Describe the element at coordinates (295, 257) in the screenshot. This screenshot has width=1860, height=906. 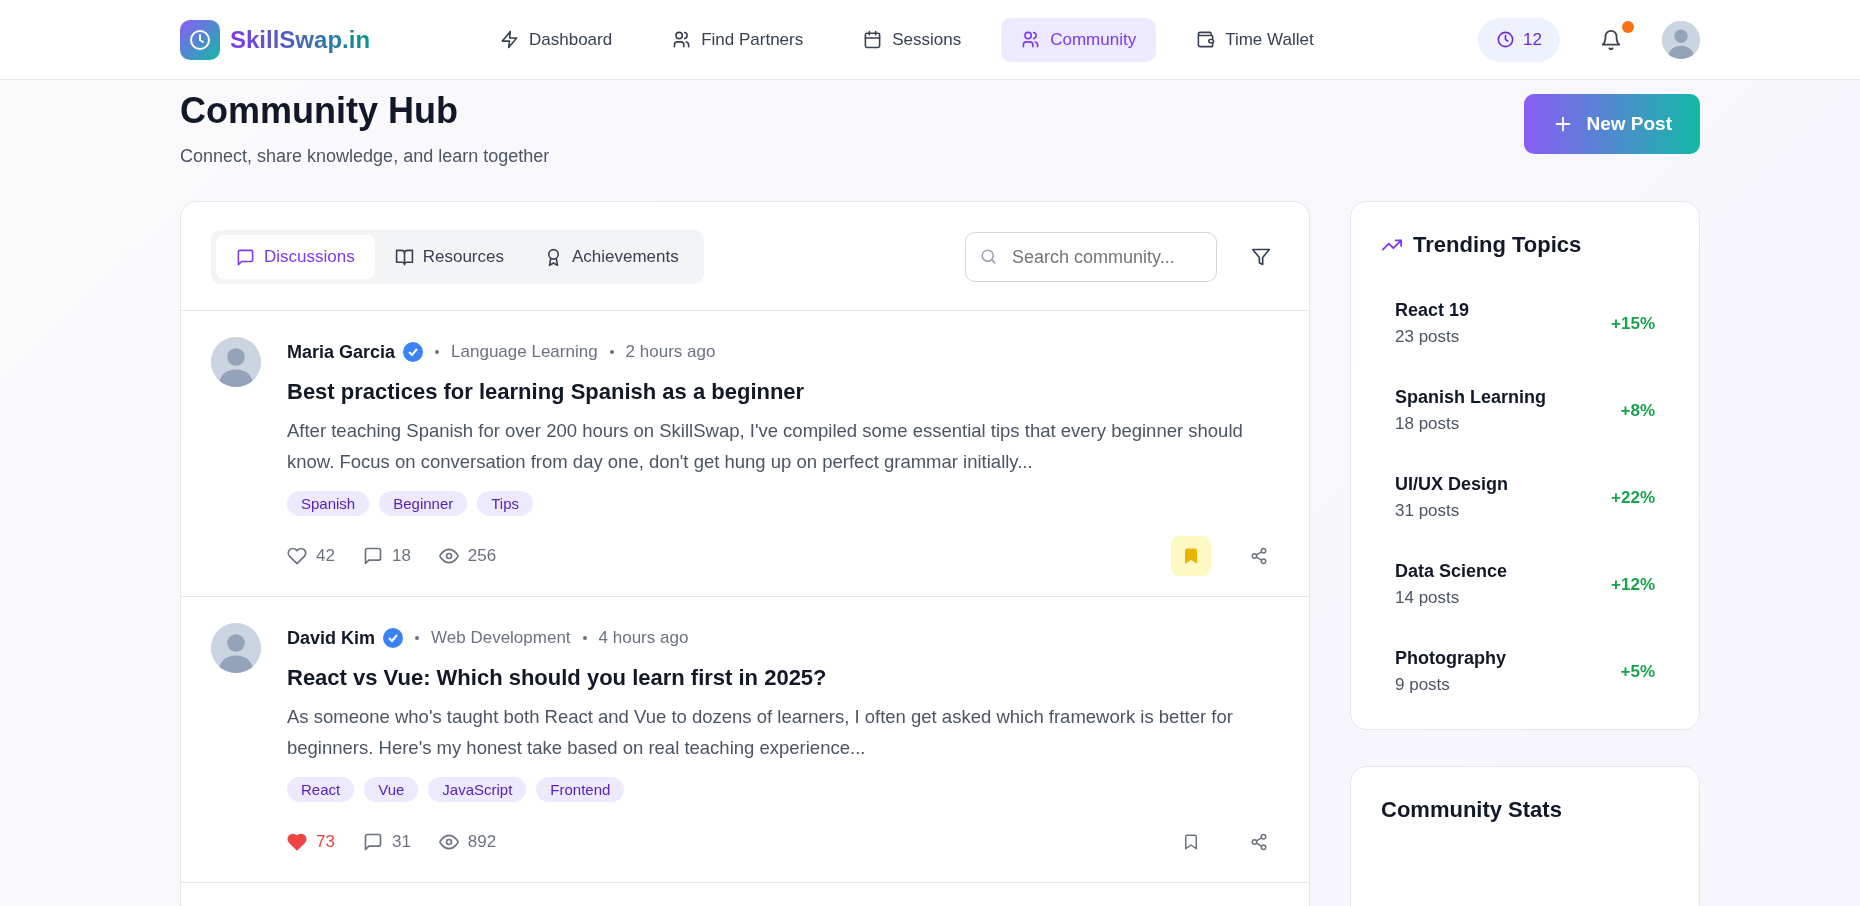
I see `tab: Discussions` at that location.